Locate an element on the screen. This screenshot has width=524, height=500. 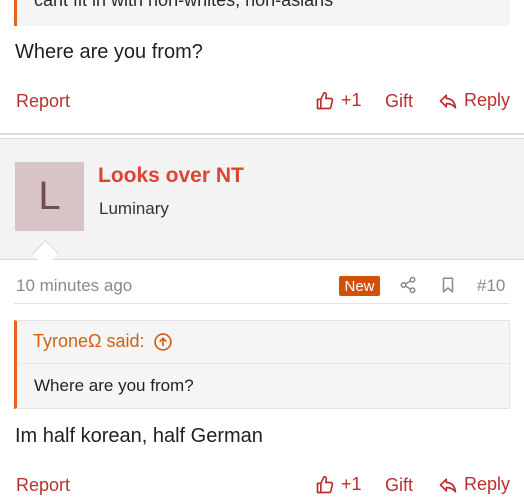
user-rank: Luminary is located at coordinates (134, 208).